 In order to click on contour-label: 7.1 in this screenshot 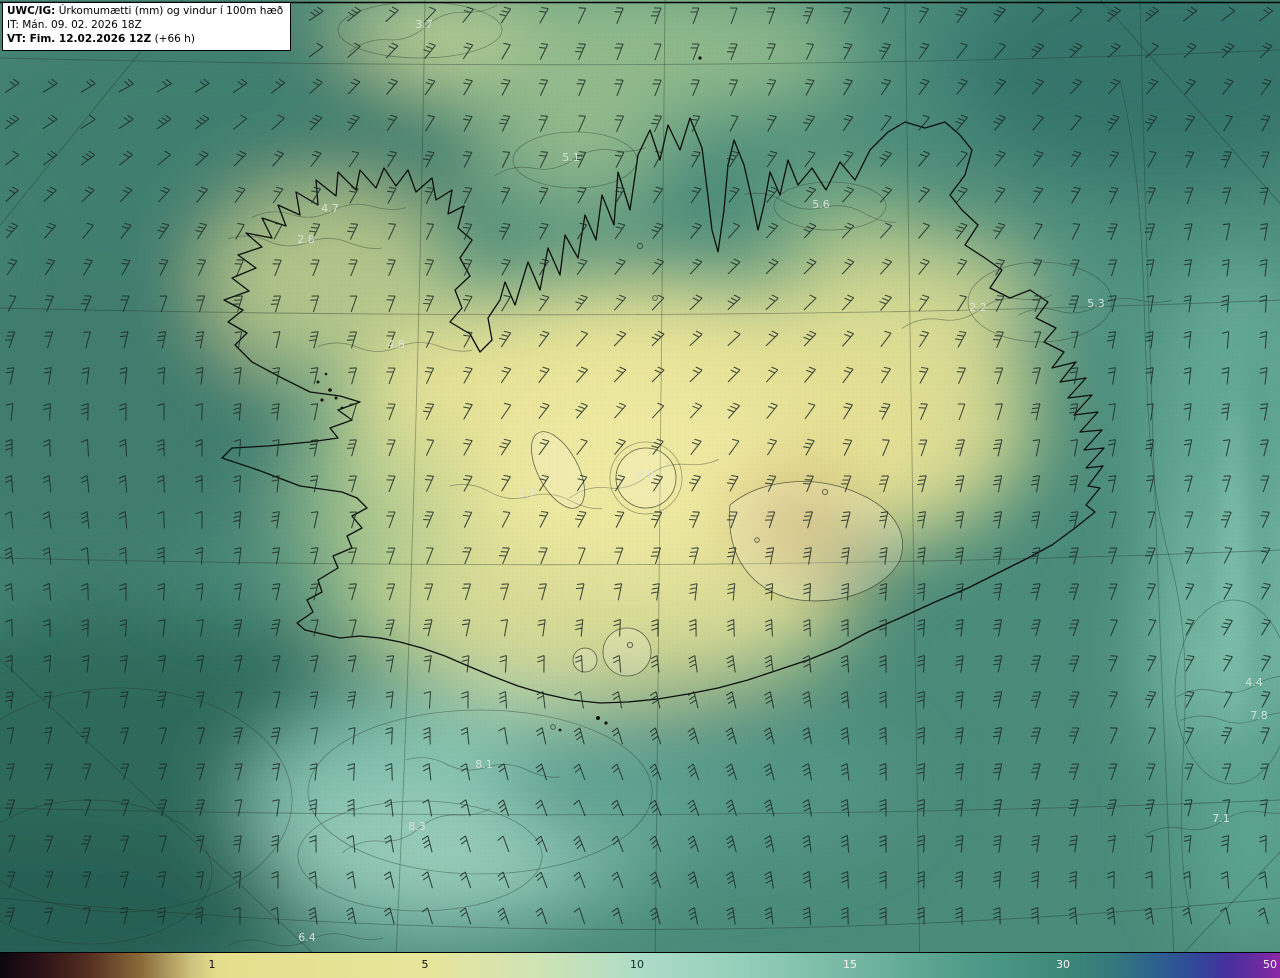, I will do `click(1221, 818)`.